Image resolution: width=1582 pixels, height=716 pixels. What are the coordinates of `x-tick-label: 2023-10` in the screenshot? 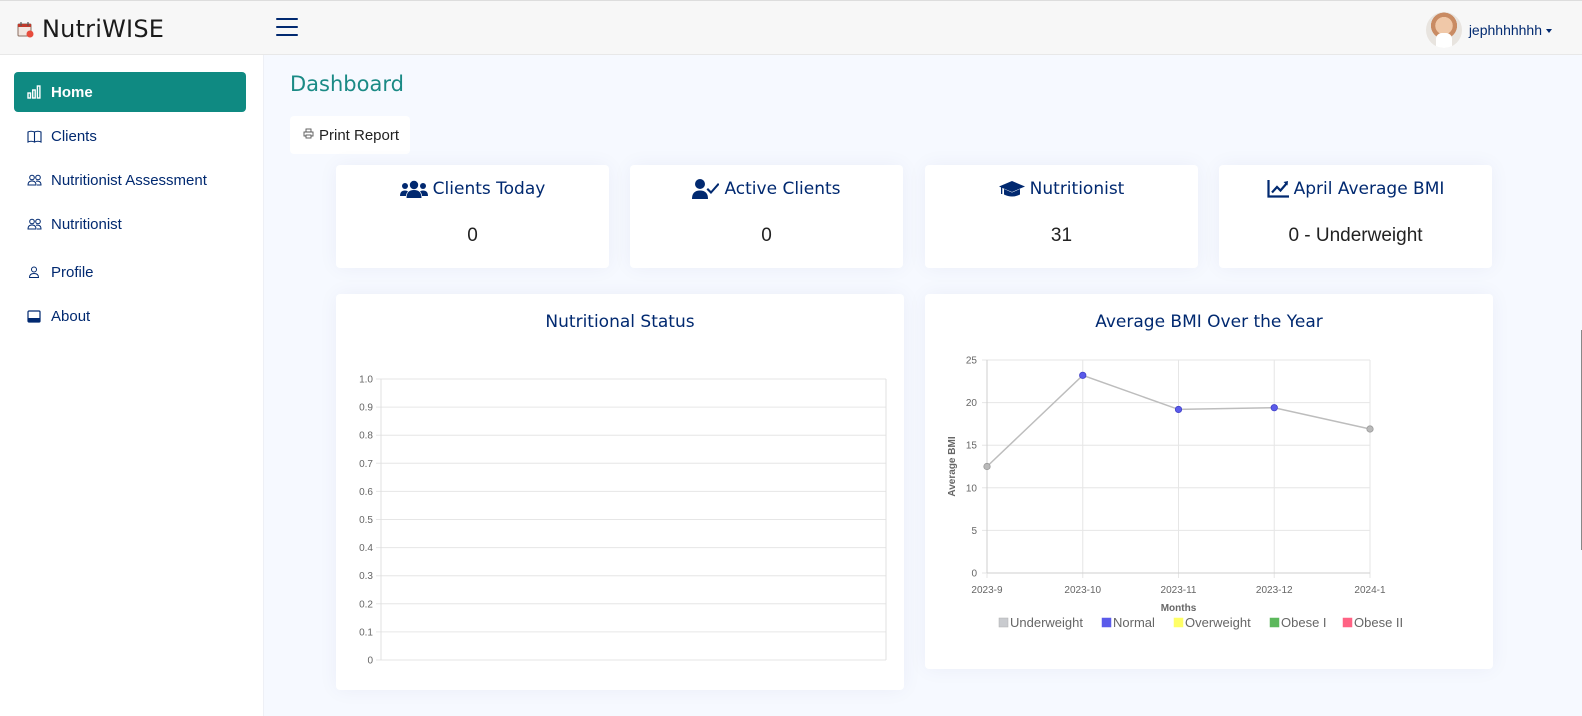 It's located at (1082, 590).